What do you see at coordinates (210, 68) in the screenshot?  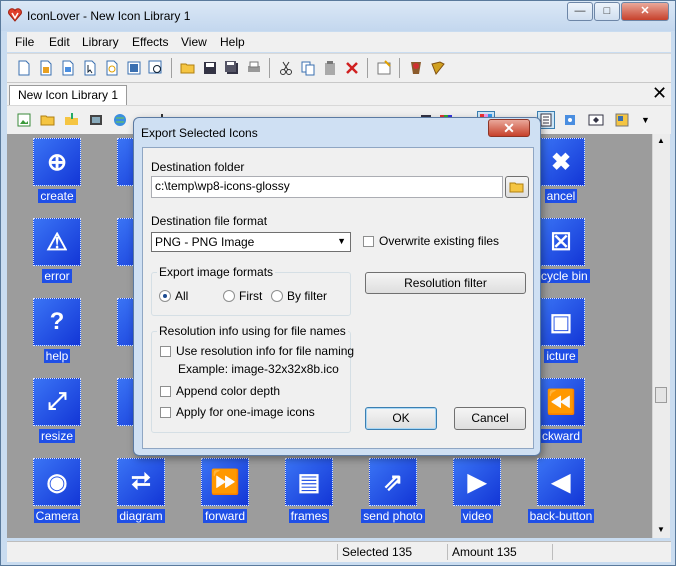 I see `save-icon` at bounding box center [210, 68].